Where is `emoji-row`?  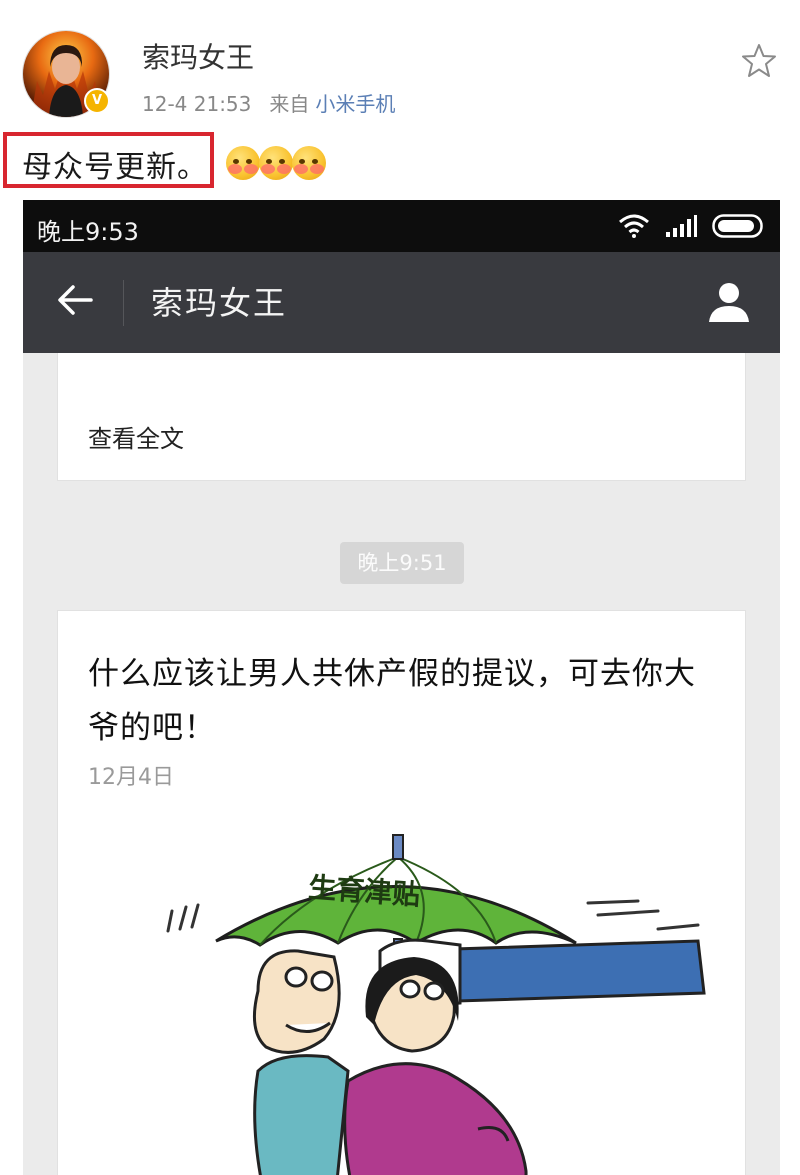
emoji-row is located at coordinates (276, 163).